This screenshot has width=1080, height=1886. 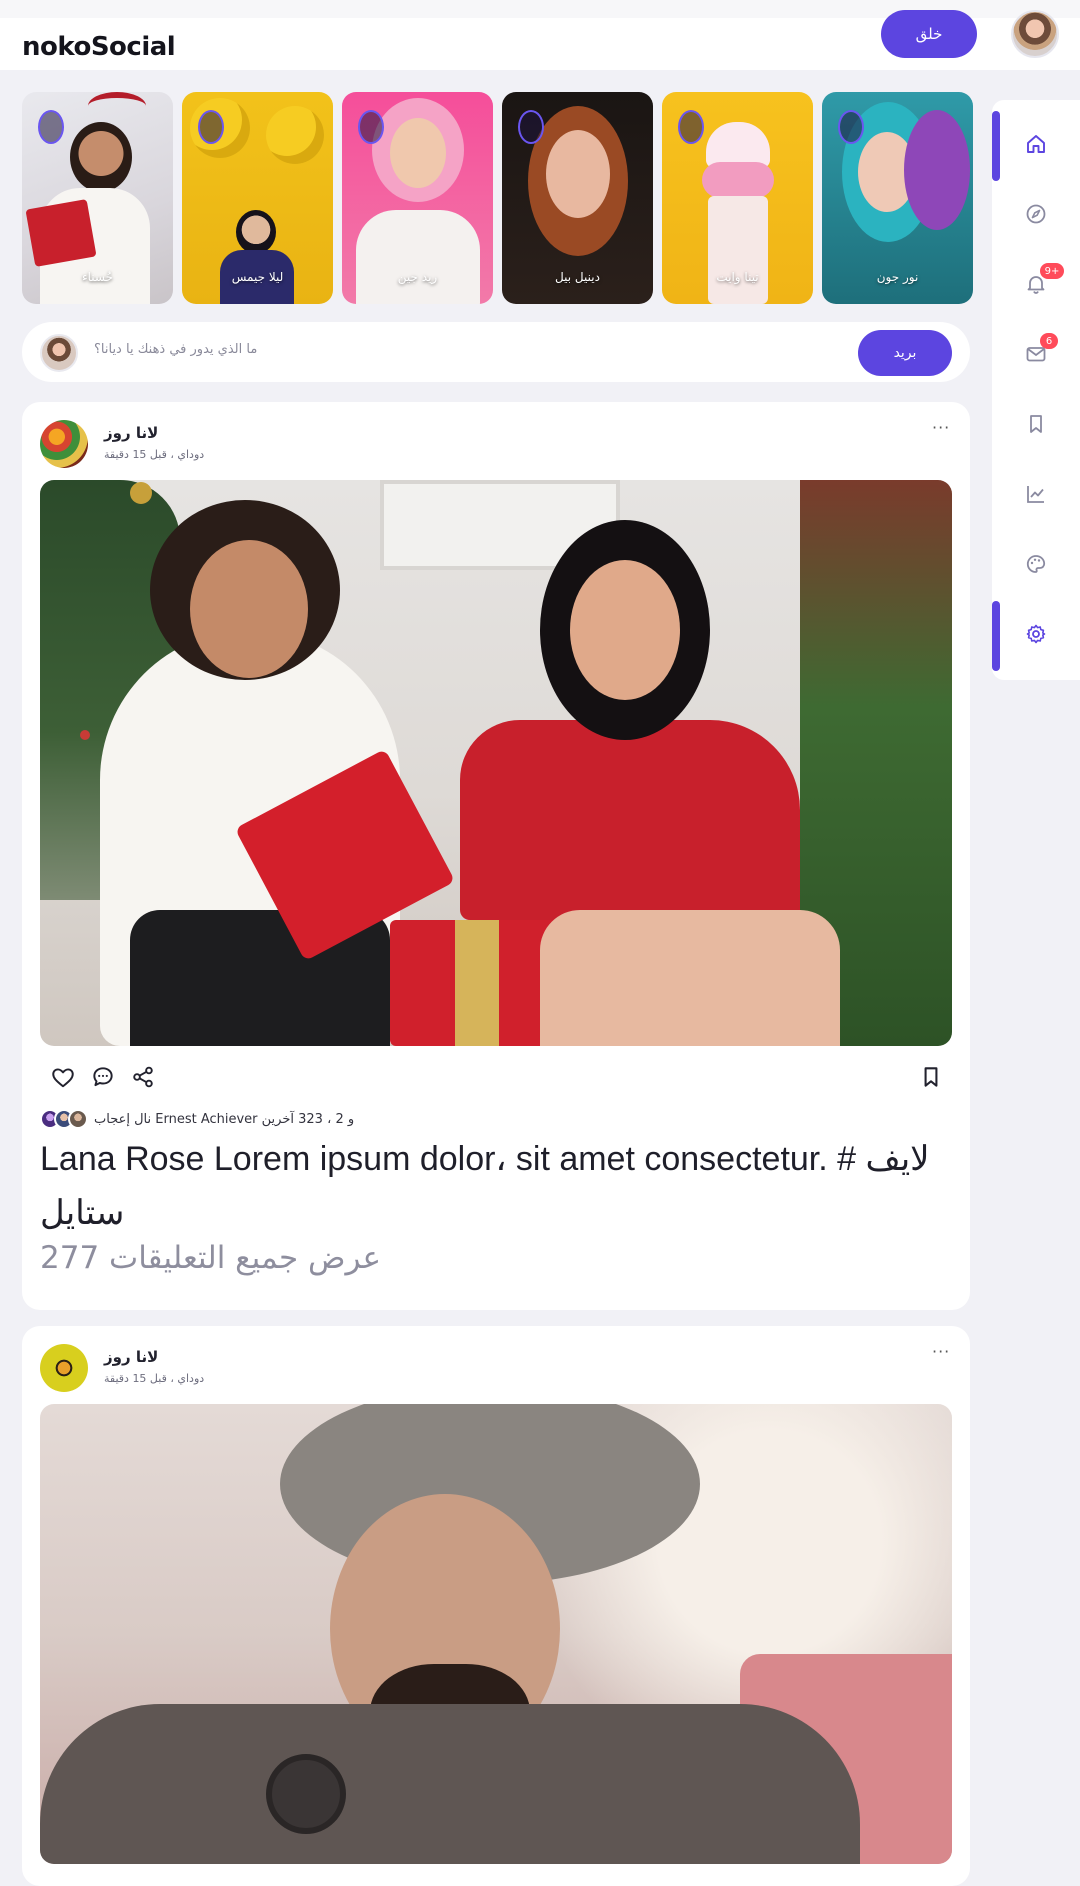 I want to click on story-name: ريد جين, so click(x=417, y=277).